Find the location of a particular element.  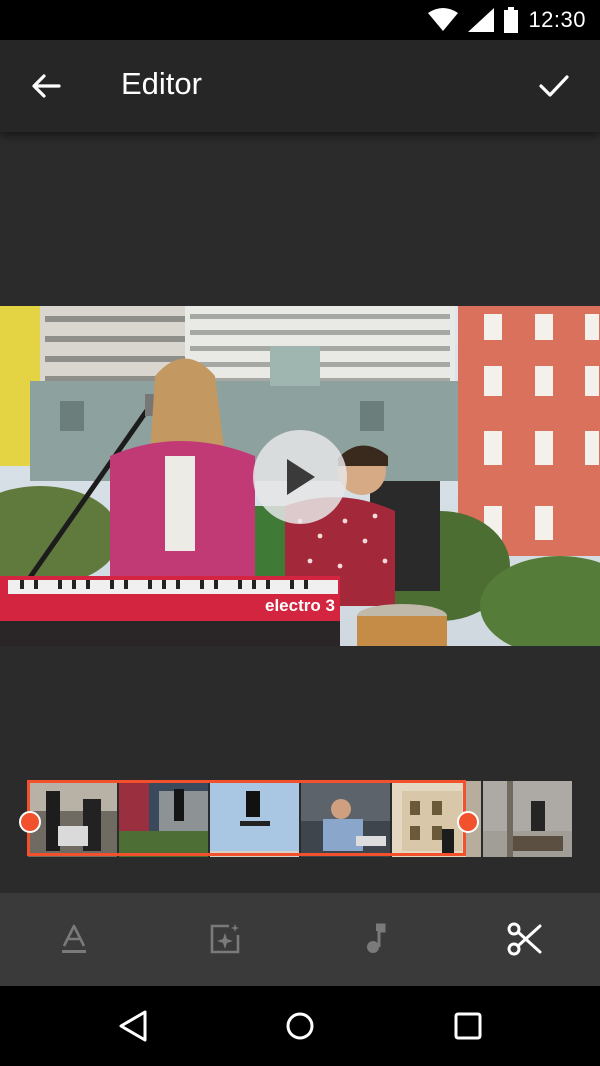

scissors-icon is located at coordinates (524, 939).